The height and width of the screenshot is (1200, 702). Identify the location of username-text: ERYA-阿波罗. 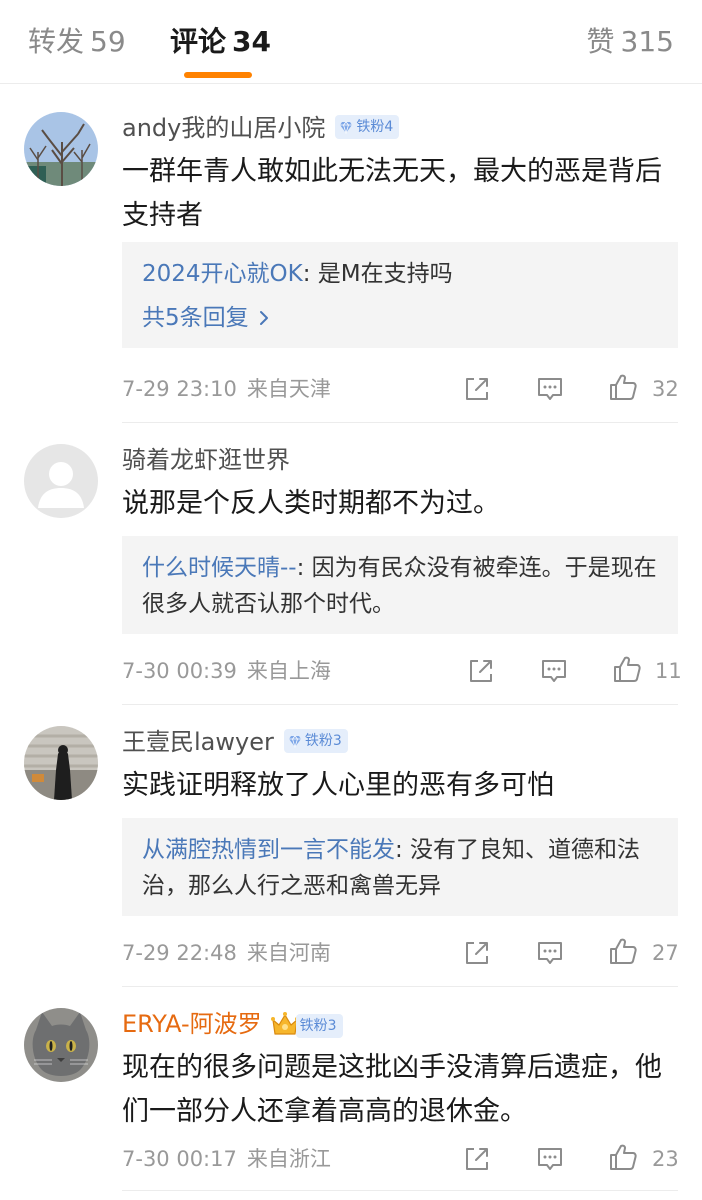
(192, 1024).